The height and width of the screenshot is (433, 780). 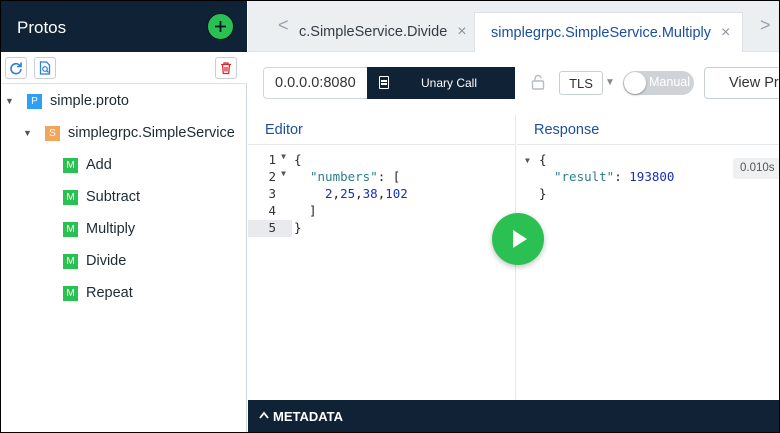 What do you see at coordinates (543, 159) in the screenshot?
I see `response-line: {` at bounding box center [543, 159].